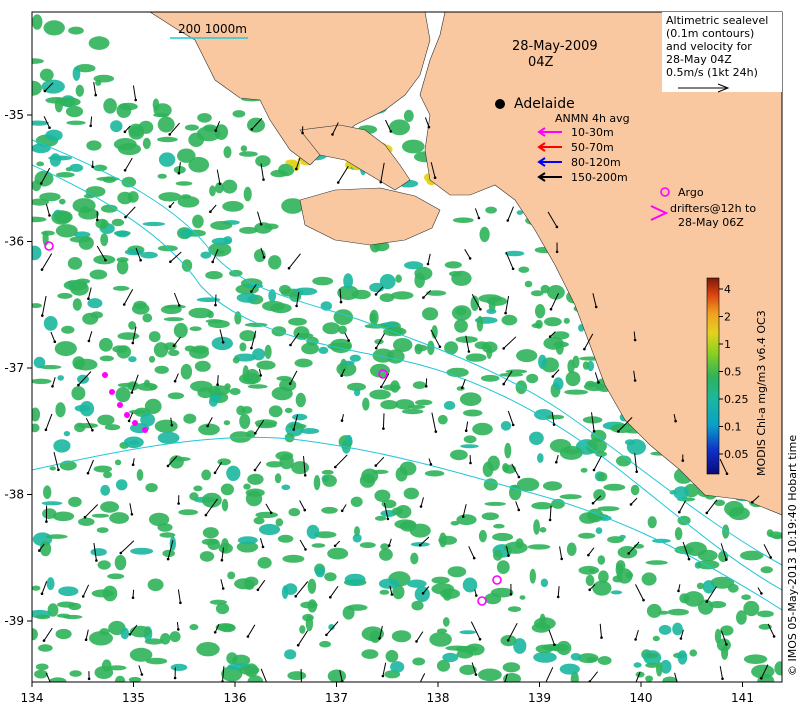  I want to click on velocity-legend-line5: 0.5m/s (1kt 24h), so click(712, 72).